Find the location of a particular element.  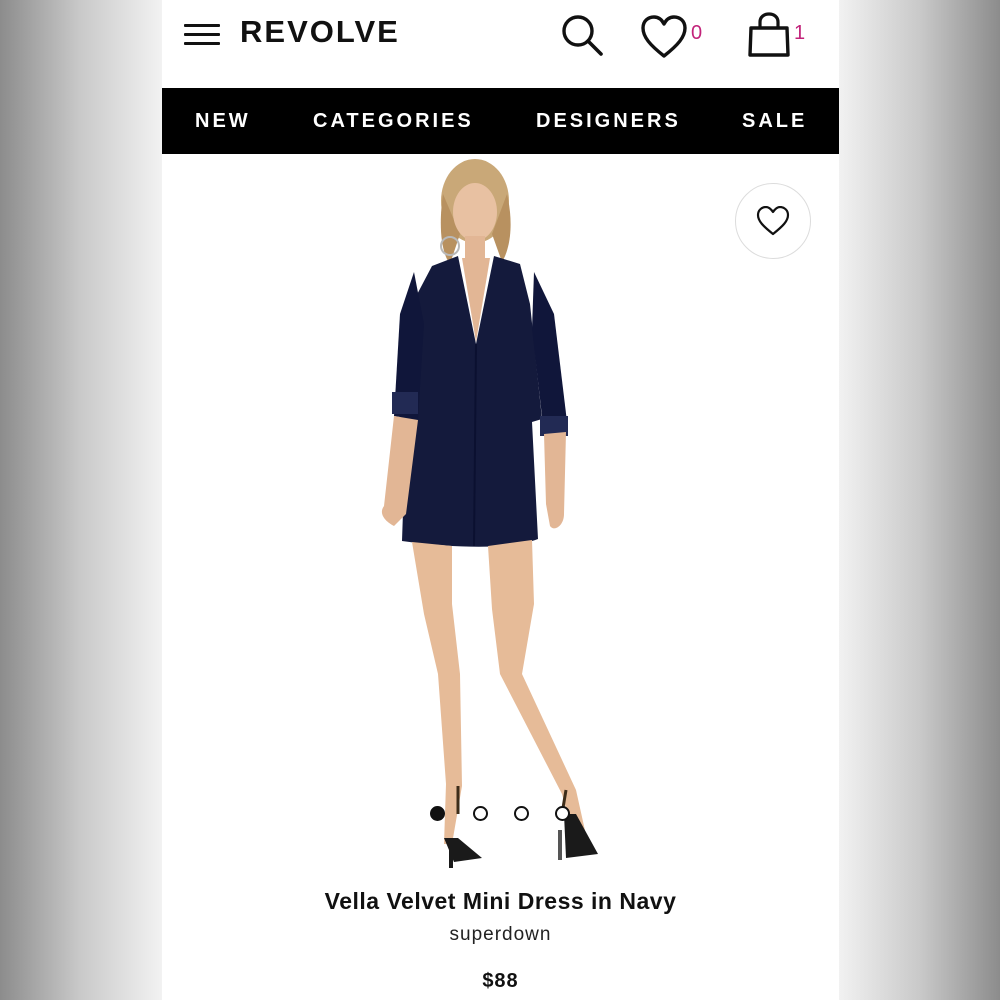

carousel-pagination is located at coordinates (500, 816).